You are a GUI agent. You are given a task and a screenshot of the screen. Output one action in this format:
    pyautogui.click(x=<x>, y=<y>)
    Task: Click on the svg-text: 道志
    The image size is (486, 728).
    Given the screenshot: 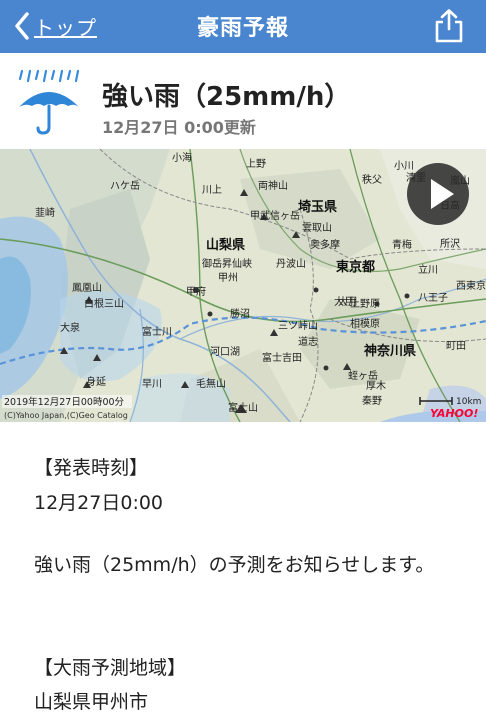 What is the action you would take?
    pyautogui.click(x=308, y=341)
    